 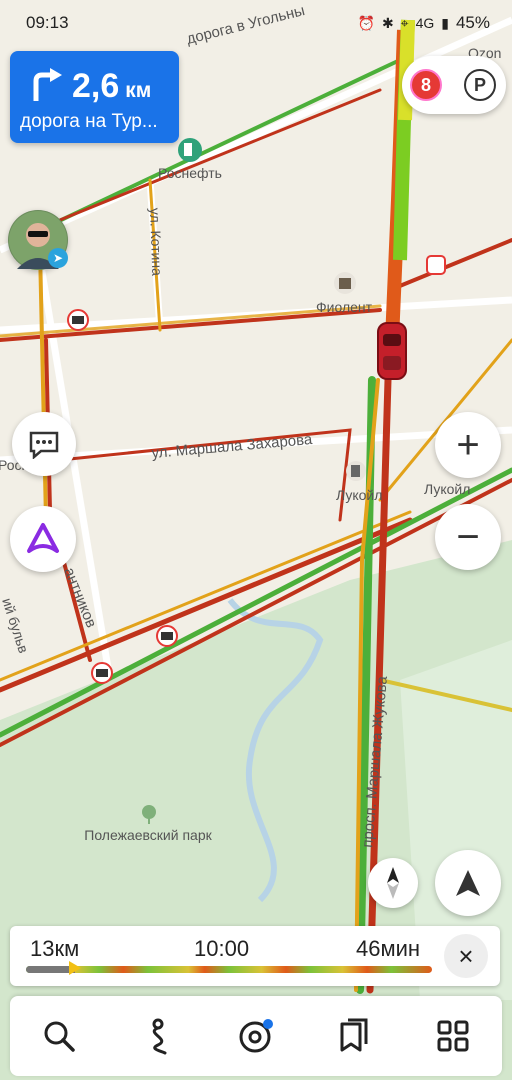 What do you see at coordinates (344, 307) in the screenshot?
I see `map-label-fiolent: Фиолент` at bounding box center [344, 307].